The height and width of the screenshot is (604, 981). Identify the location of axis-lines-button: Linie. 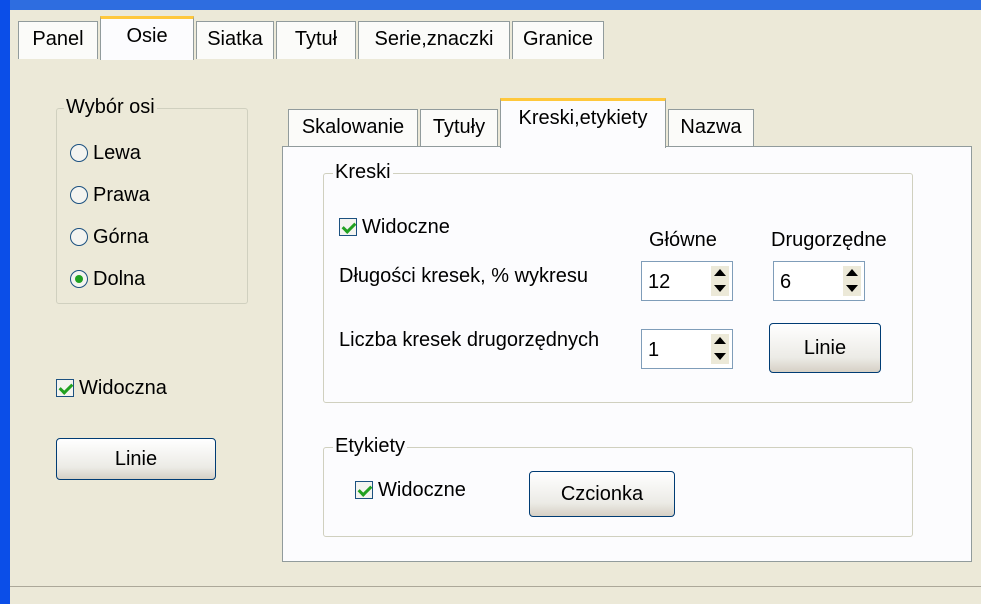
(136, 459).